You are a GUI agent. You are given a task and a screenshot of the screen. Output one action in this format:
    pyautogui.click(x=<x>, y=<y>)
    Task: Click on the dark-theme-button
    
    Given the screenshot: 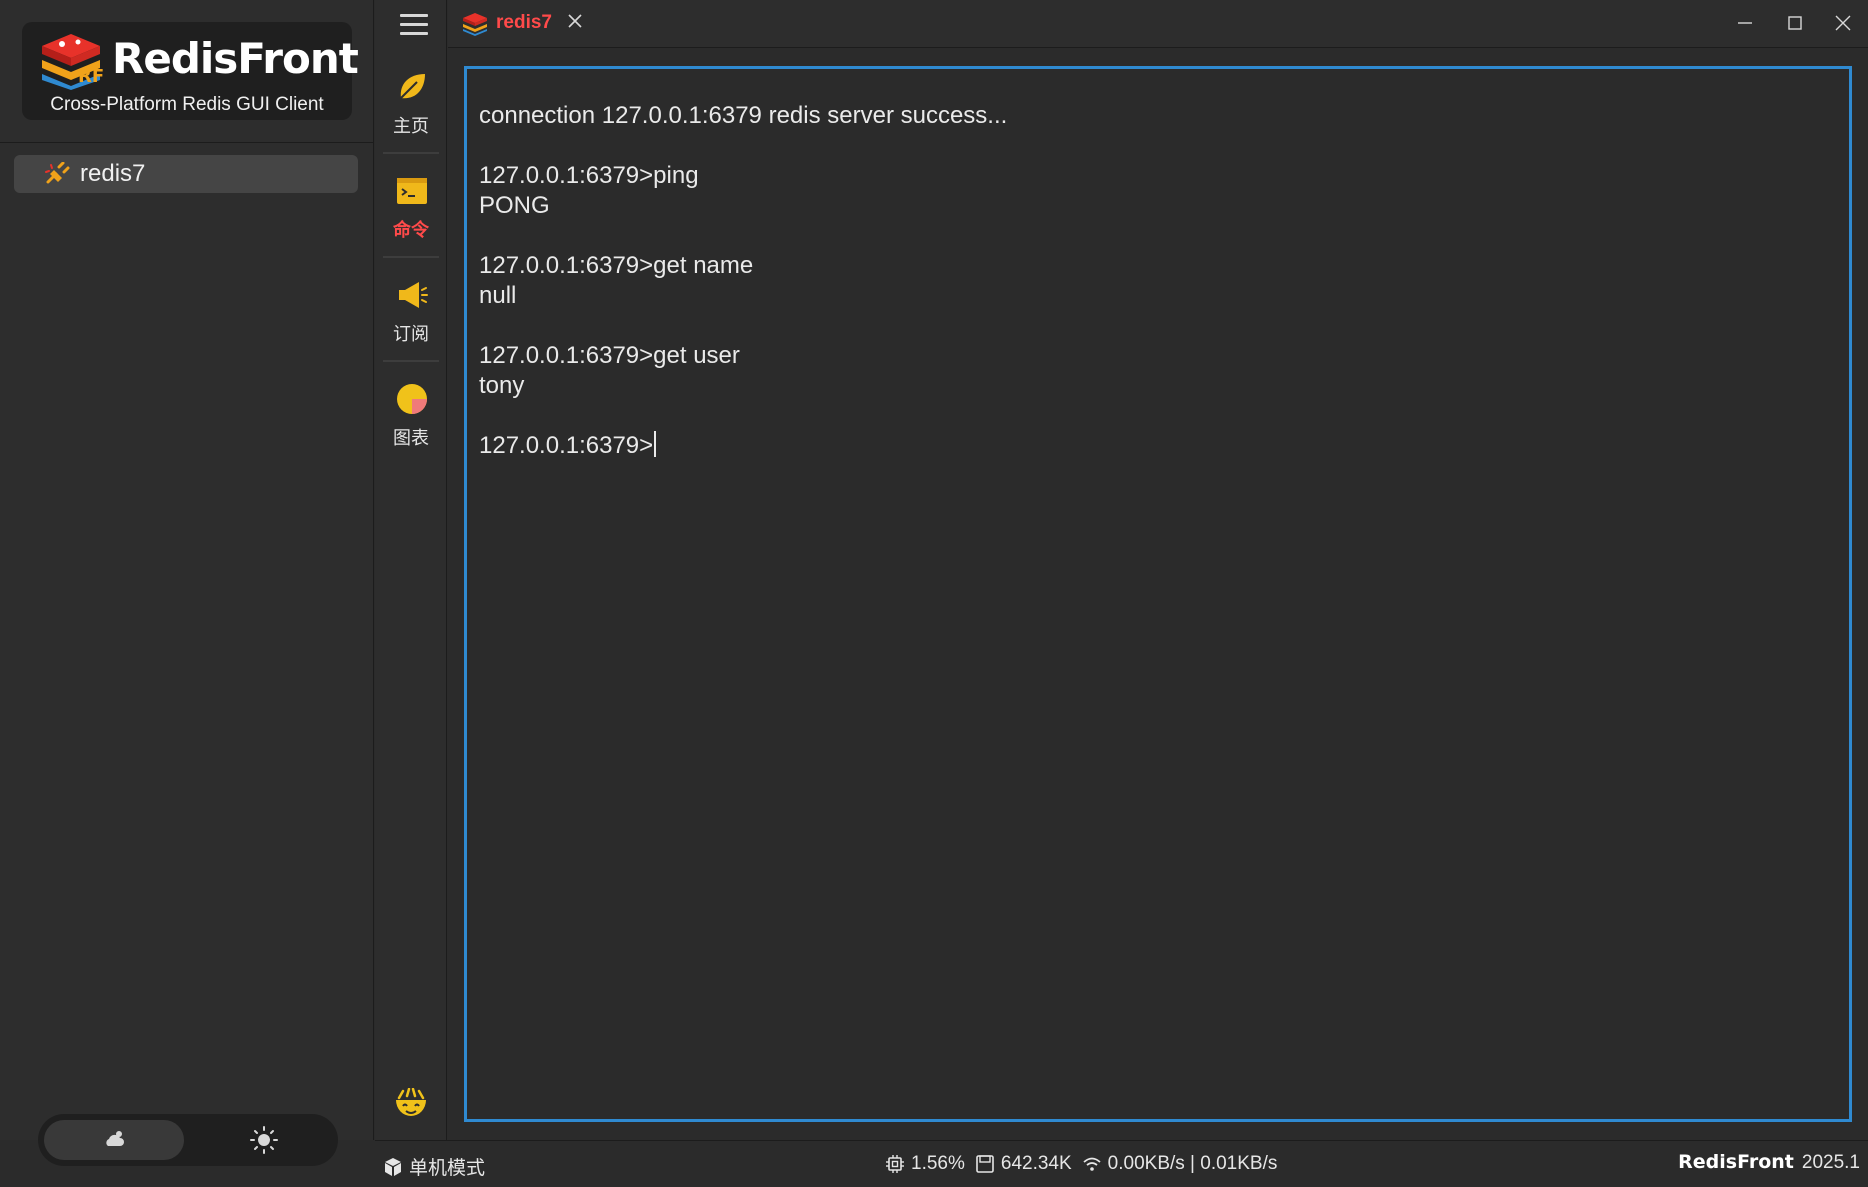 What is the action you would take?
    pyautogui.click(x=114, y=1140)
    